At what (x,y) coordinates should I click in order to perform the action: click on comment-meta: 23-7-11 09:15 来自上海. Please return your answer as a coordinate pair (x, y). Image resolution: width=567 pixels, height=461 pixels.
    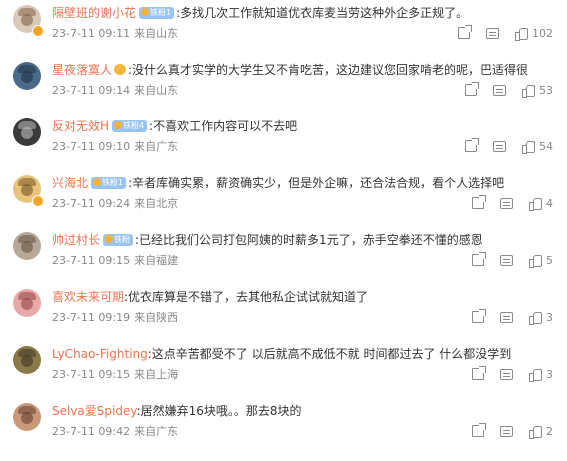
    Looking at the image, I should click on (115, 375).